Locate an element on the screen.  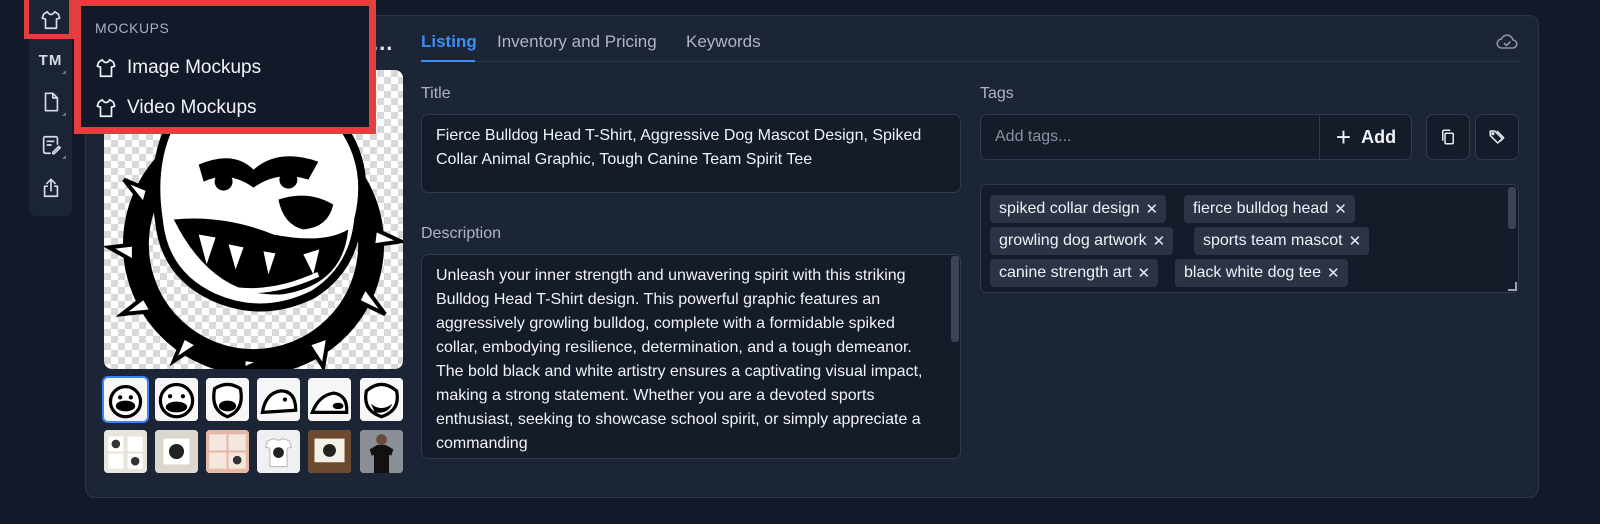
edit-note-tool-button is located at coordinates (50, 145).